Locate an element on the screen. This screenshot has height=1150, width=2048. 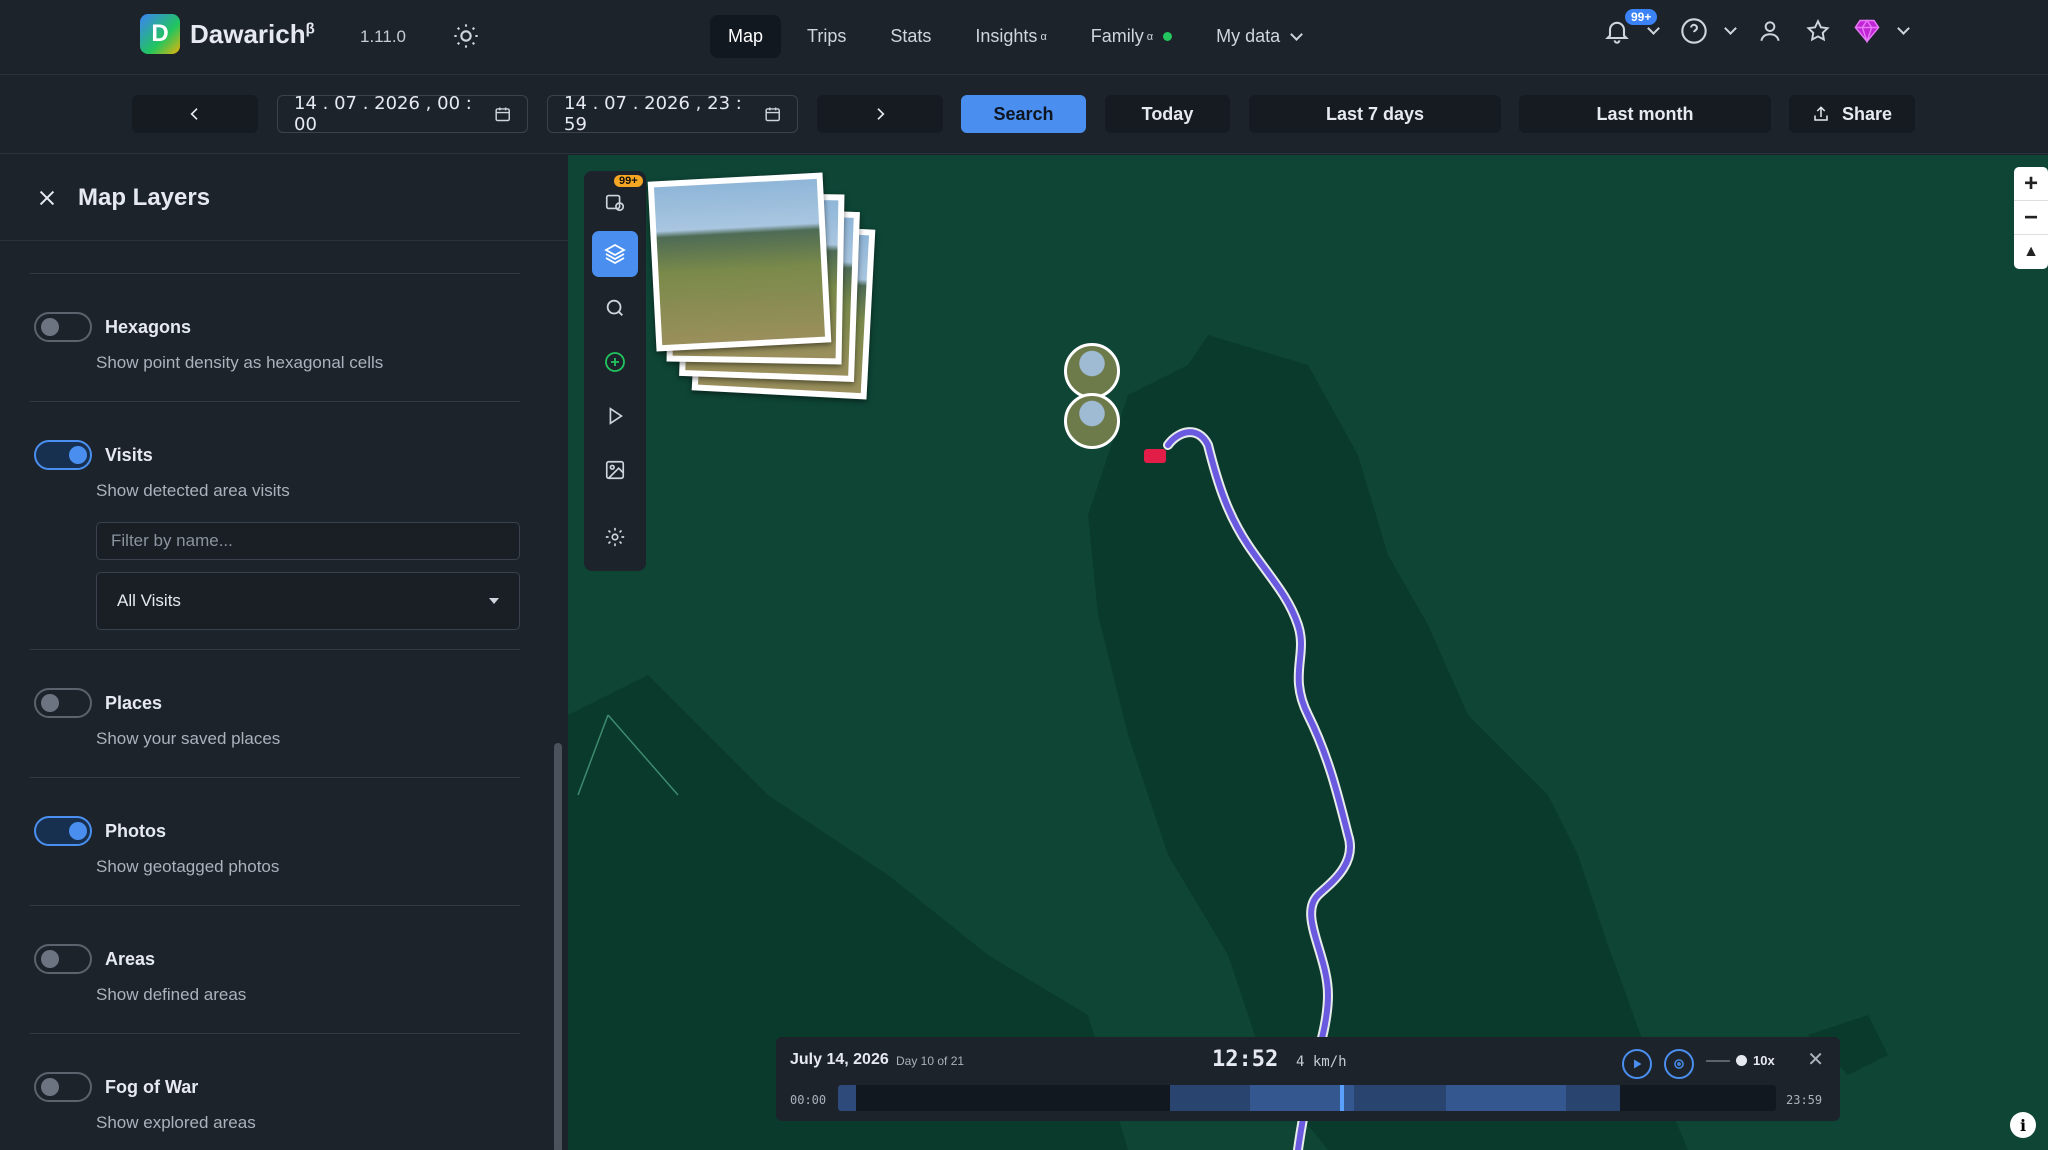
timeline-button: 99+ is located at coordinates (617, 200).